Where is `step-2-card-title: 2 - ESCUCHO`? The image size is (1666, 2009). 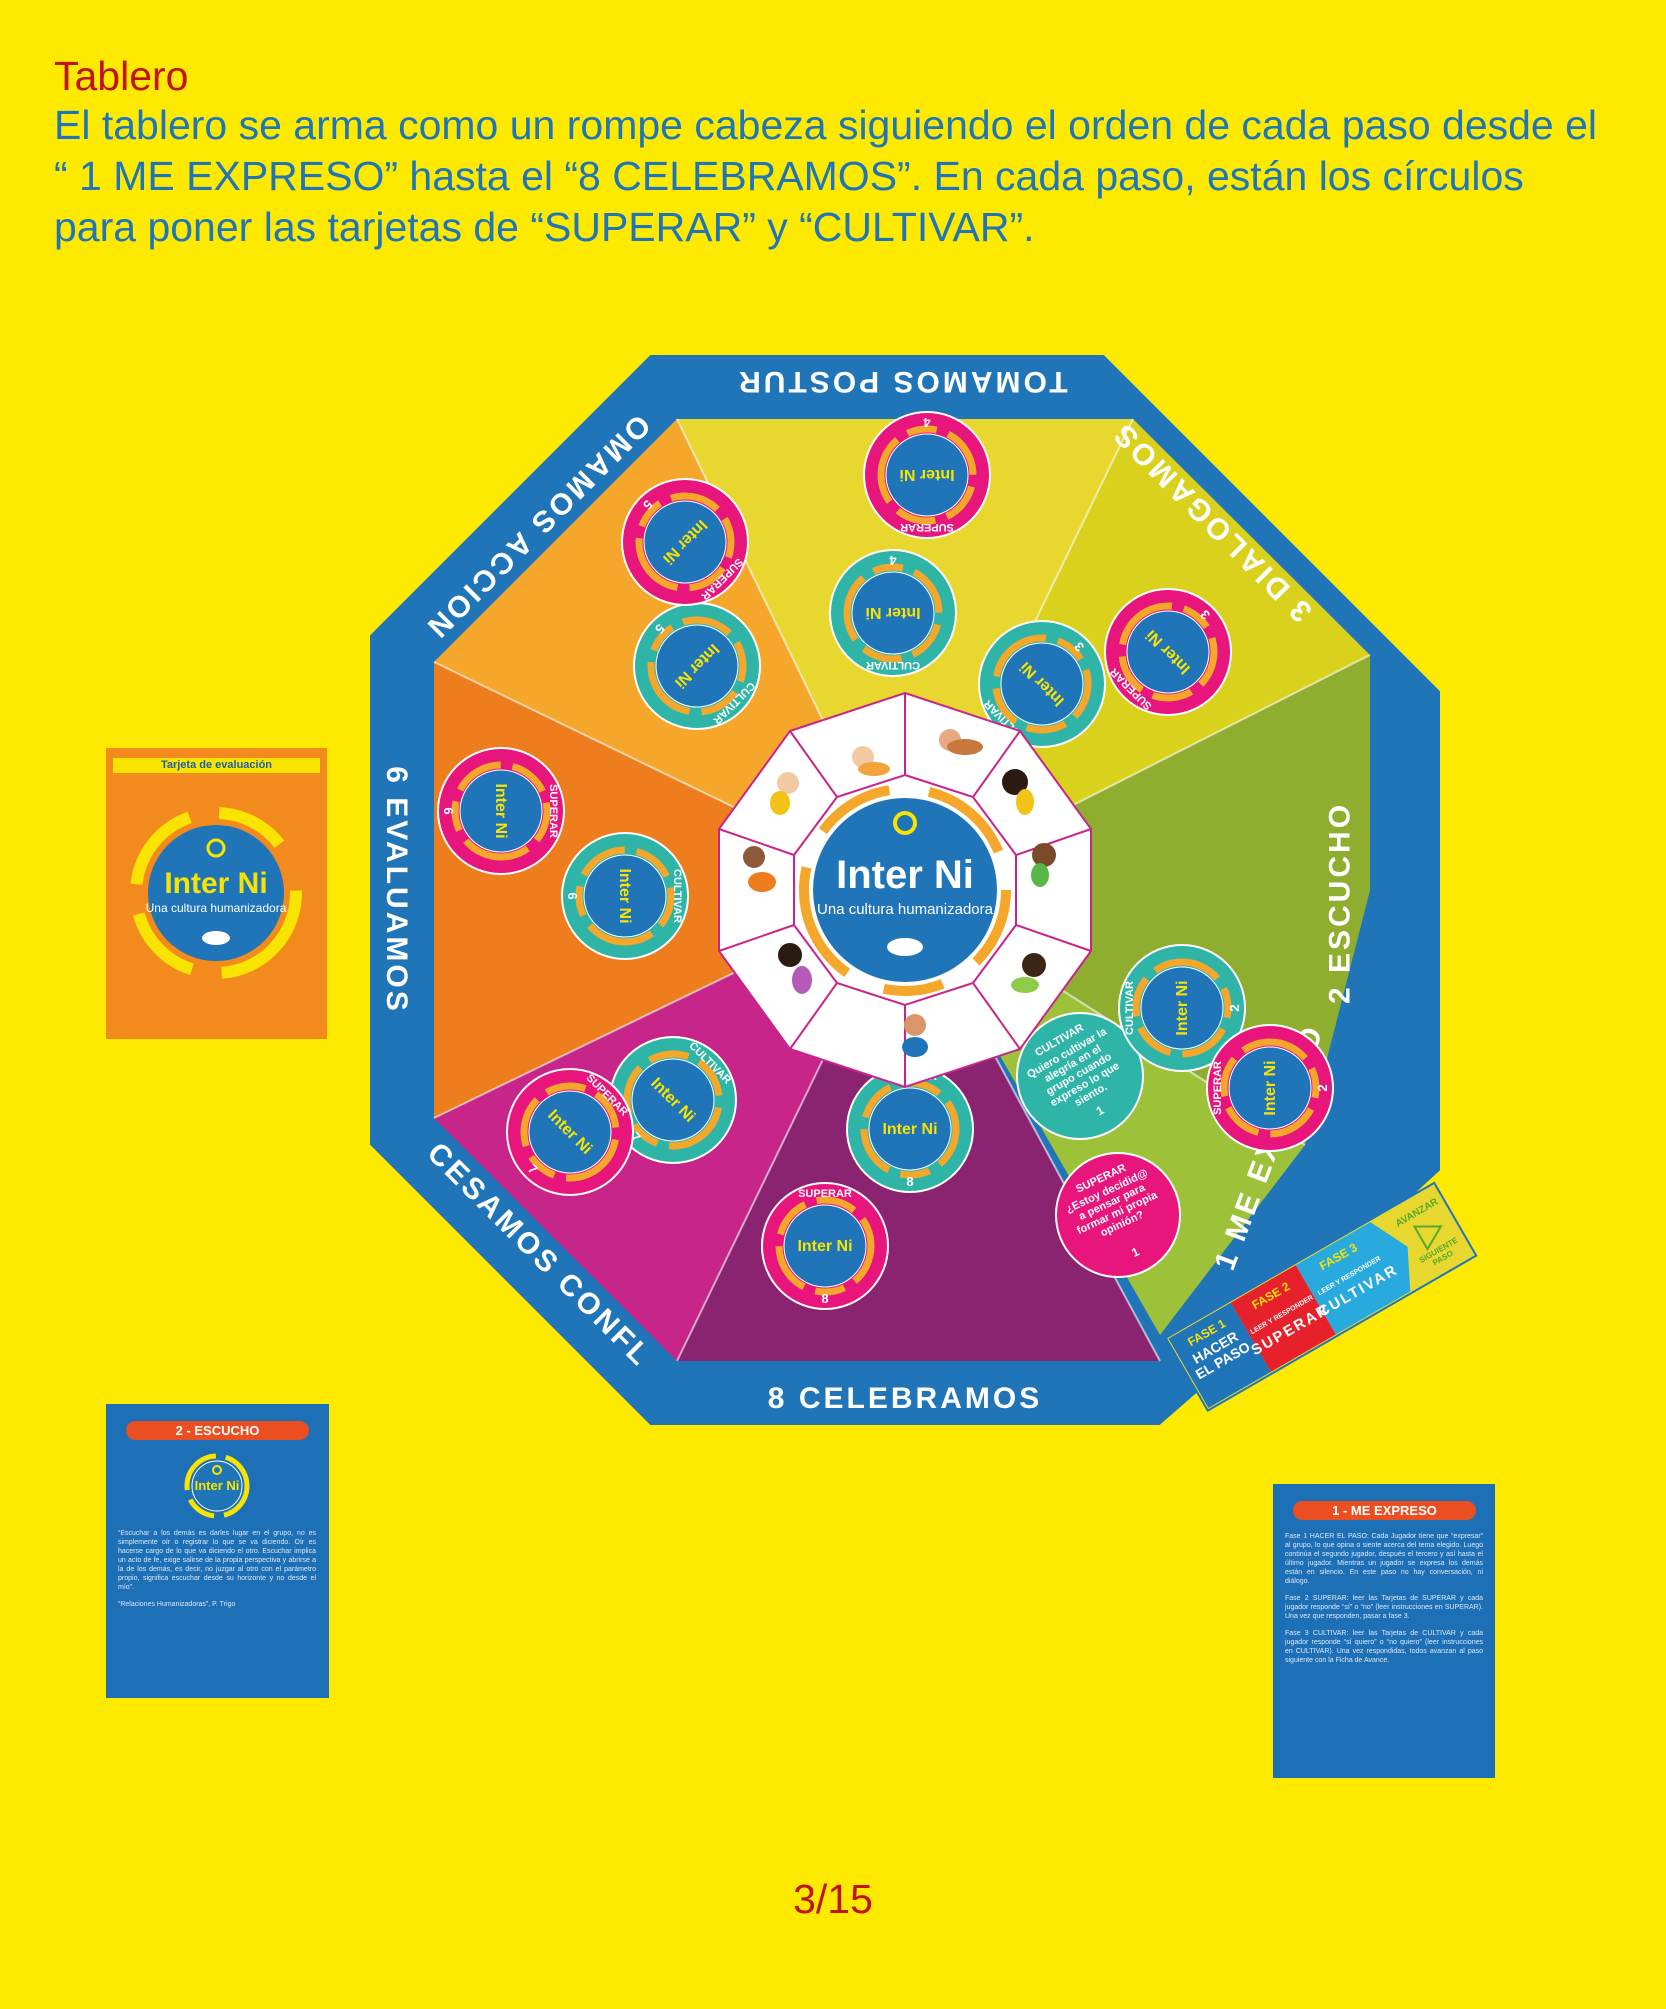 step-2-card-title: 2 - ESCUCHO is located at coordinates (217, 1430).